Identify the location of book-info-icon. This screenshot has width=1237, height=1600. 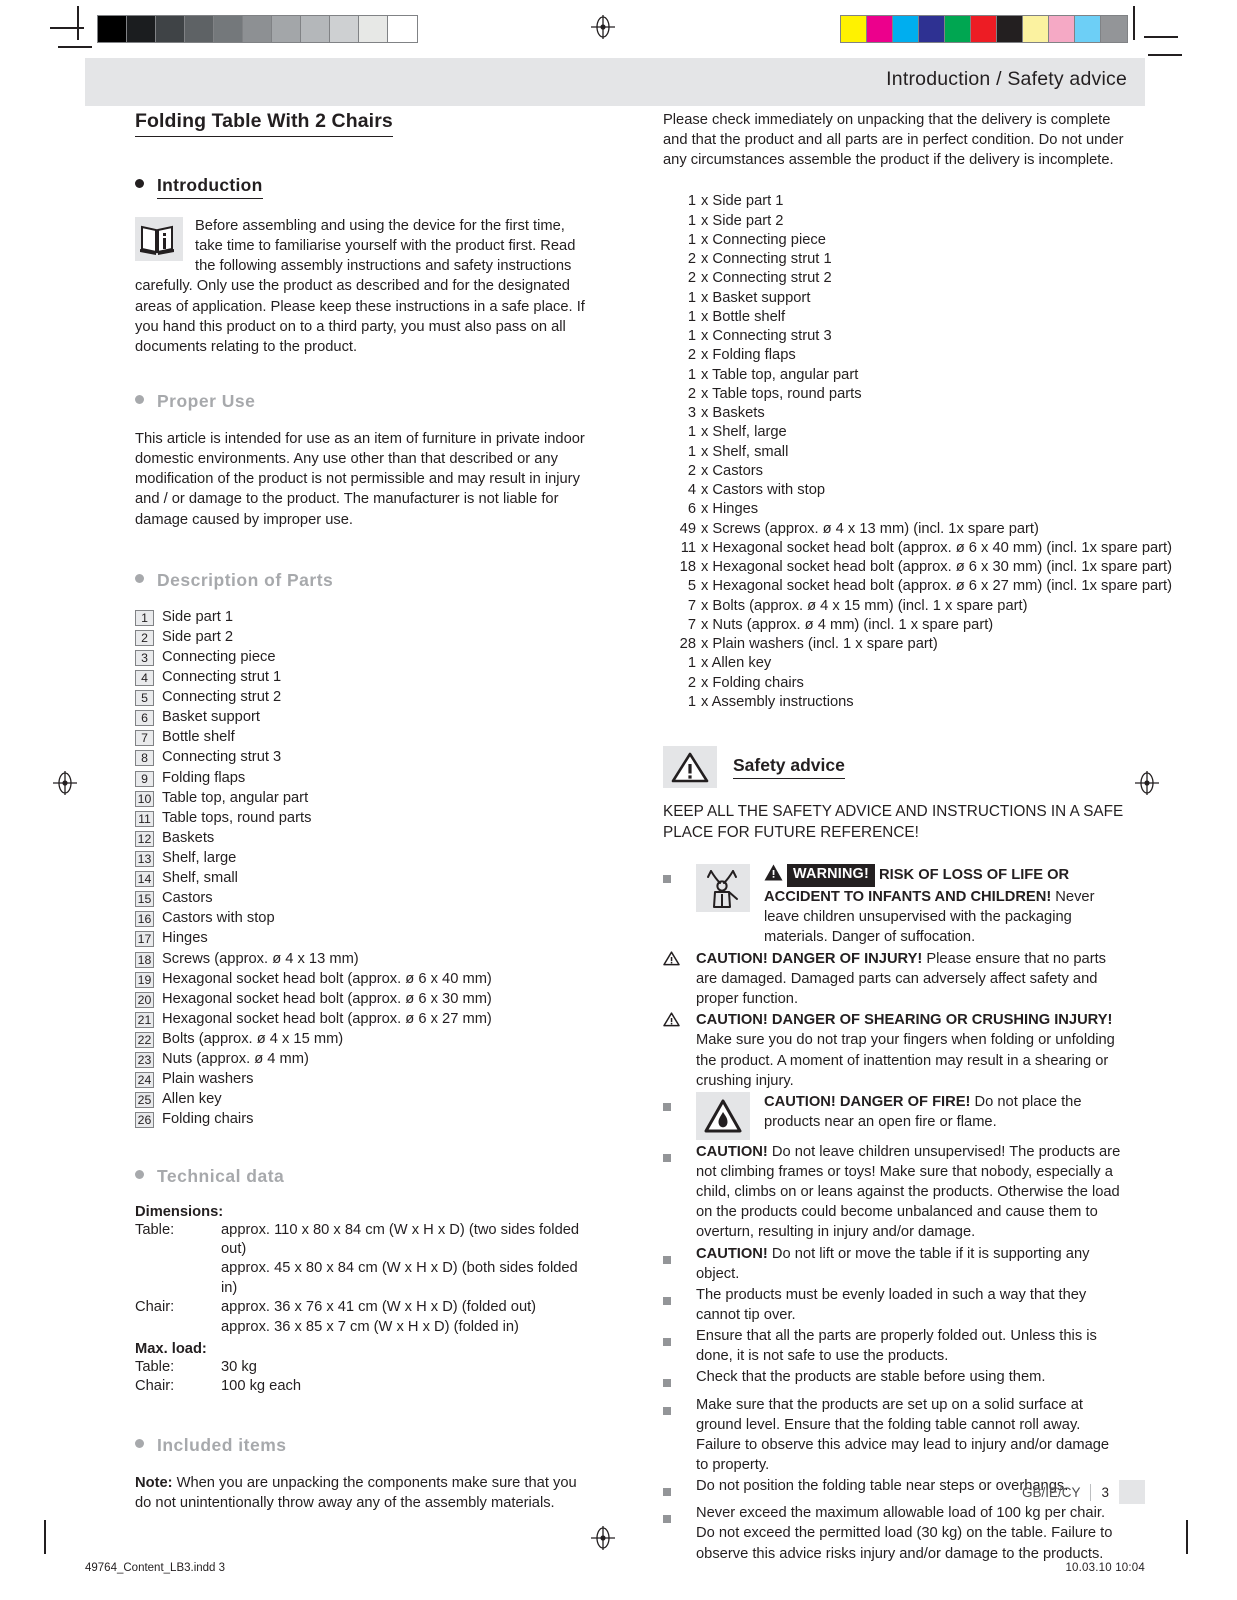
(159, 239).